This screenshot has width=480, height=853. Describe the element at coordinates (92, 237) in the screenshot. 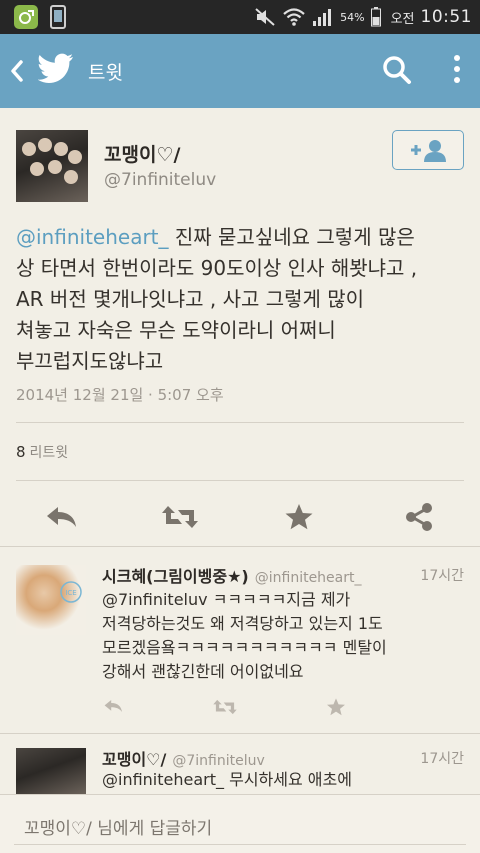

I see `mention-link: @infiniteheart_` at that location.